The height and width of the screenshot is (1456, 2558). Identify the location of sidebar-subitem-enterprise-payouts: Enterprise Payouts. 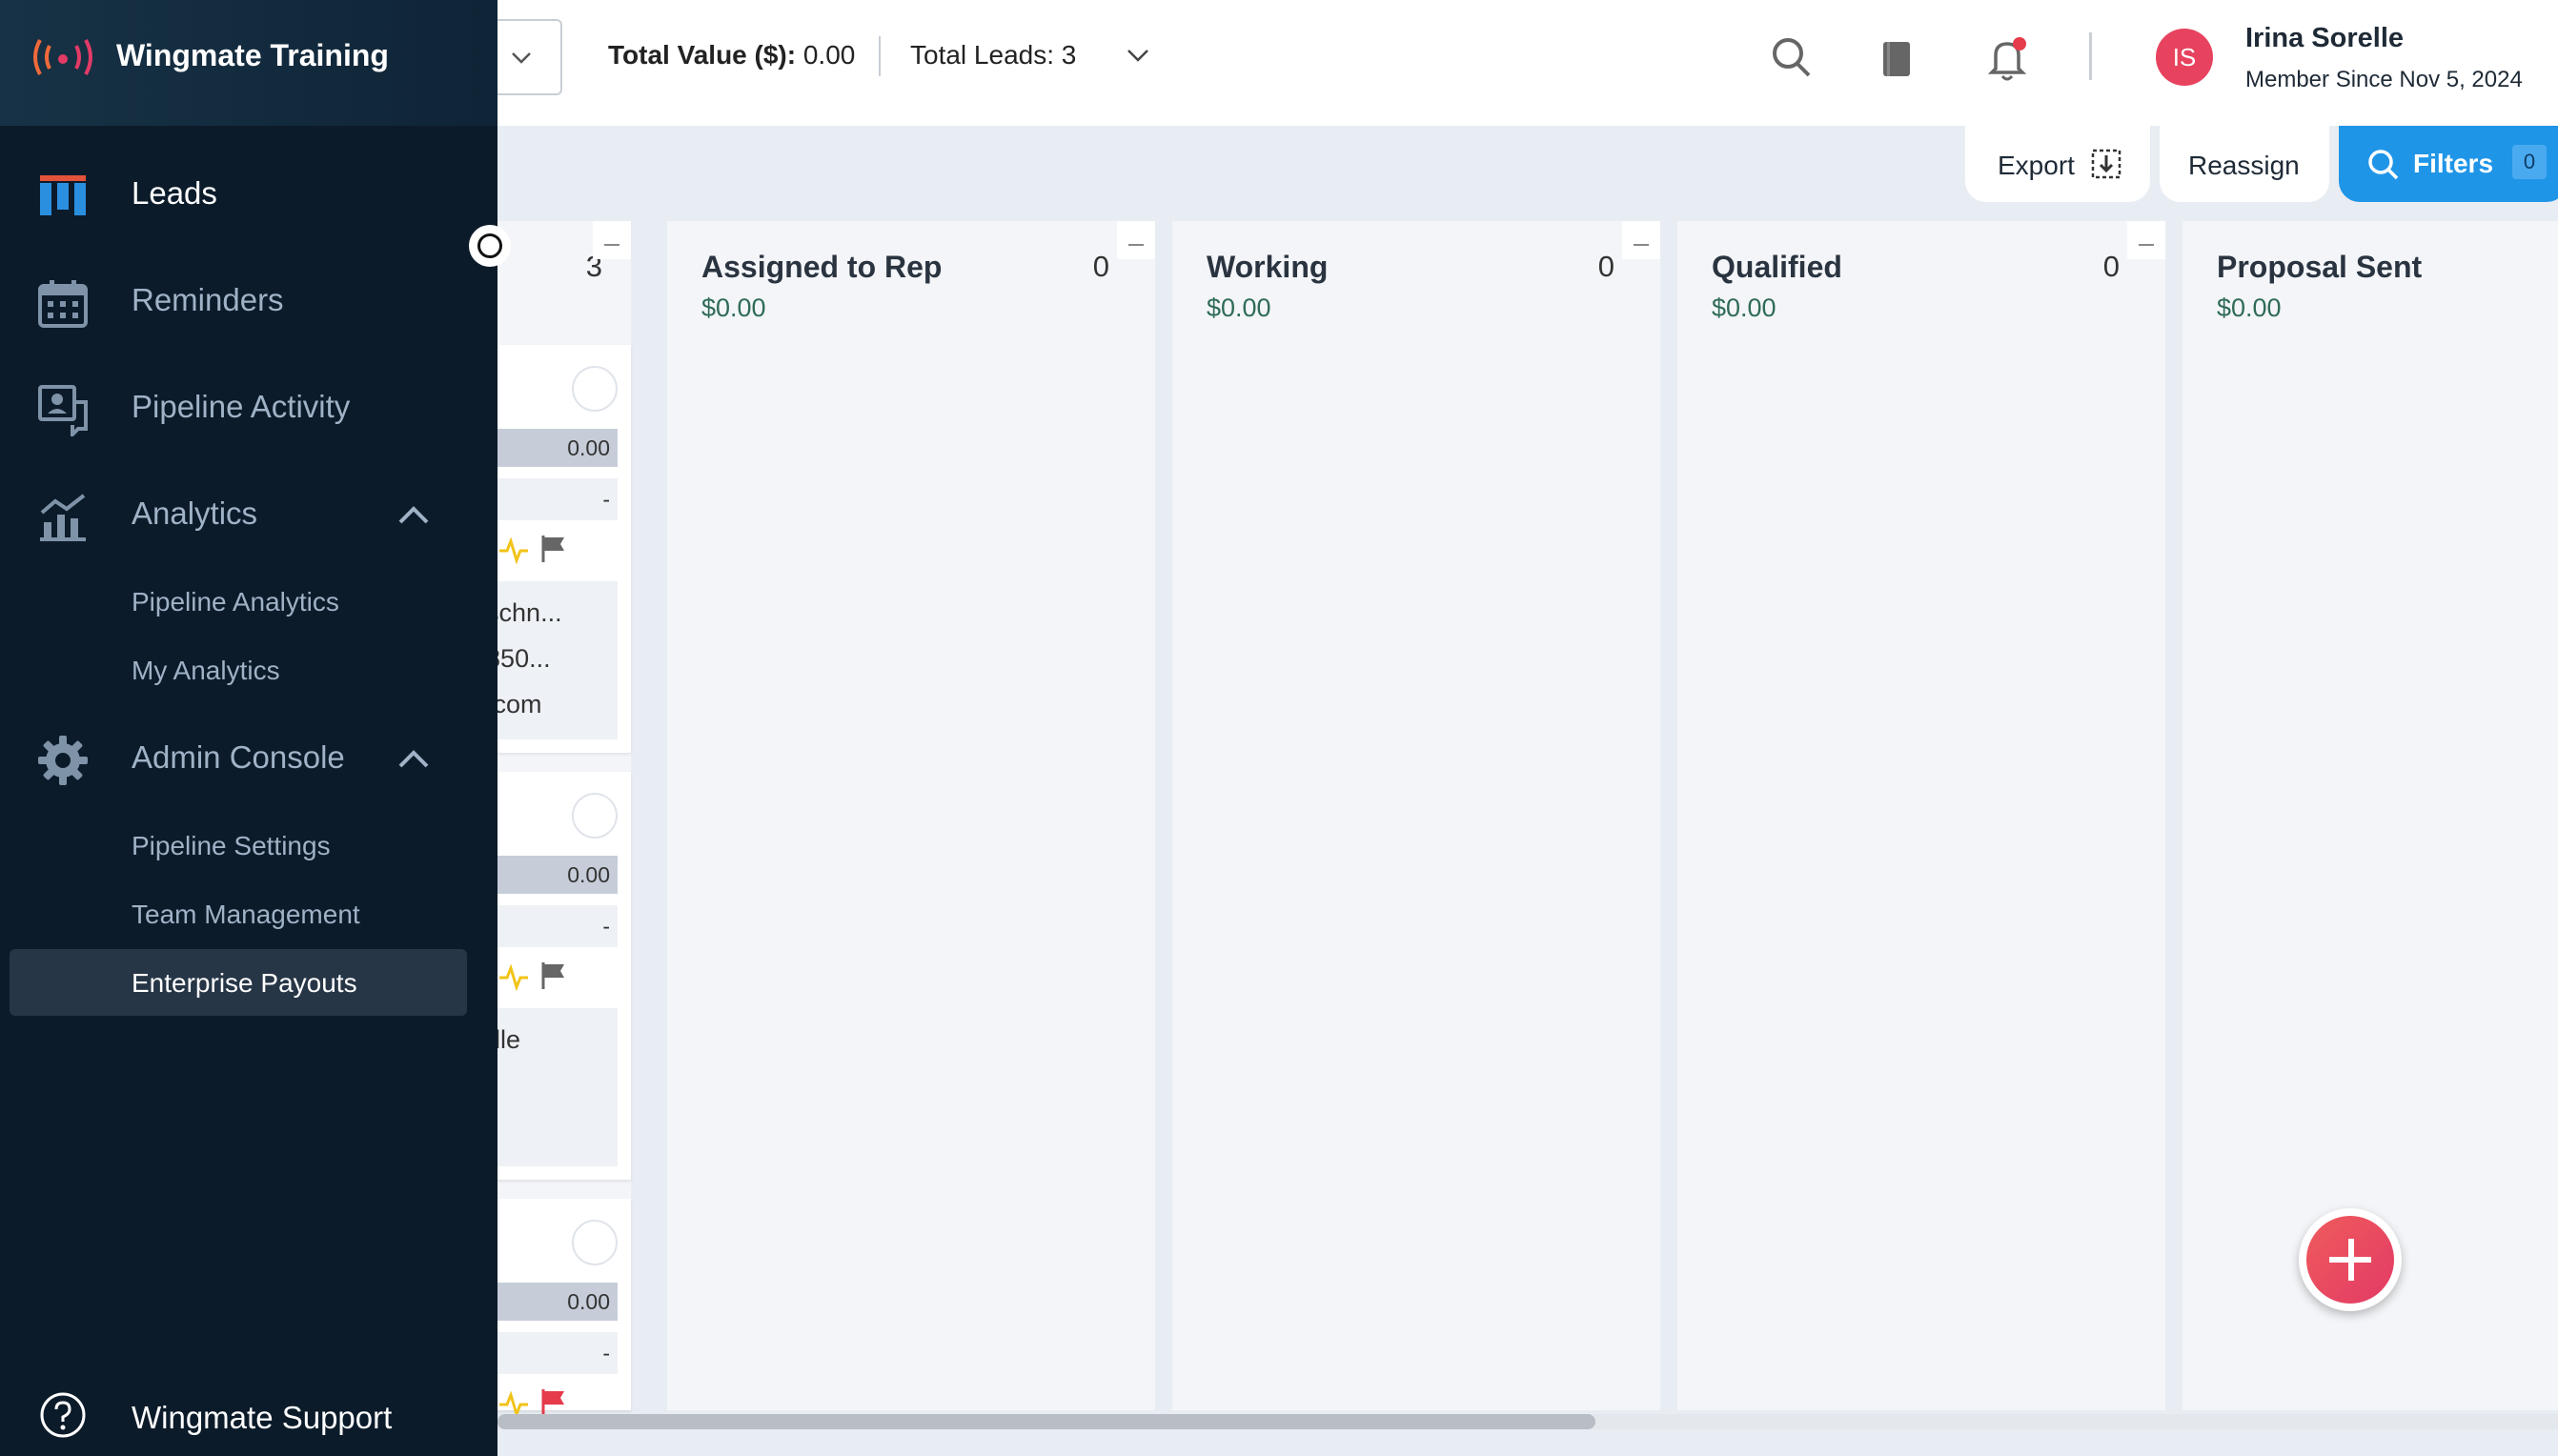
(238, 983).